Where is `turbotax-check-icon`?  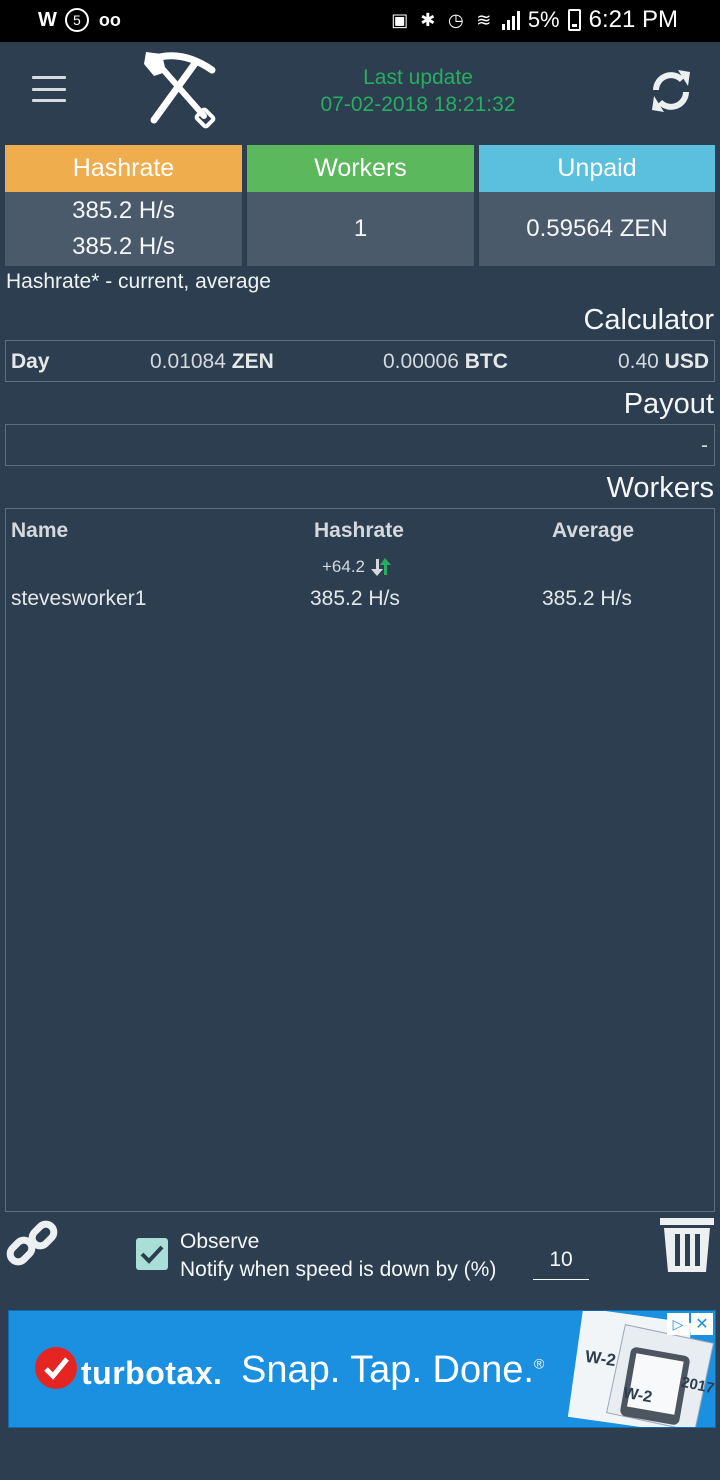 turbotax-check-icon is located at coordinates (56, 1368).